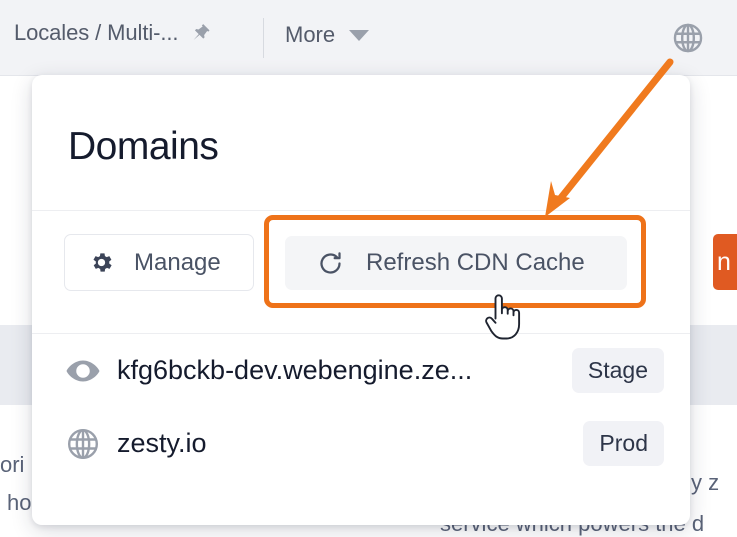 The width and height of the screenshot is (737, 537). What do you see at coordinates (705, 482) in the screenshot?
I see `background-text-fragment: y z` at bounding box center [705, 482].